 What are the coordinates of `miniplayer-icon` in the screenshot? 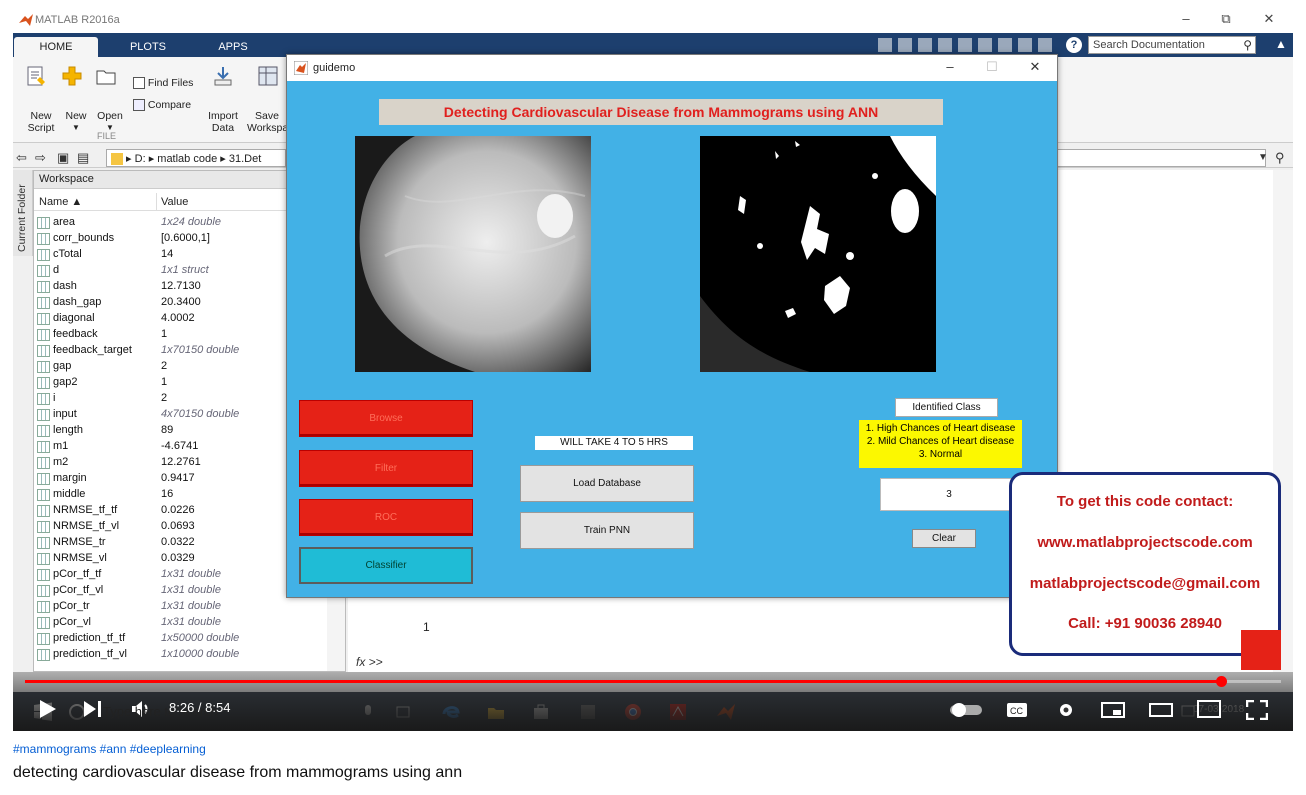 It's located at (1113, 710).